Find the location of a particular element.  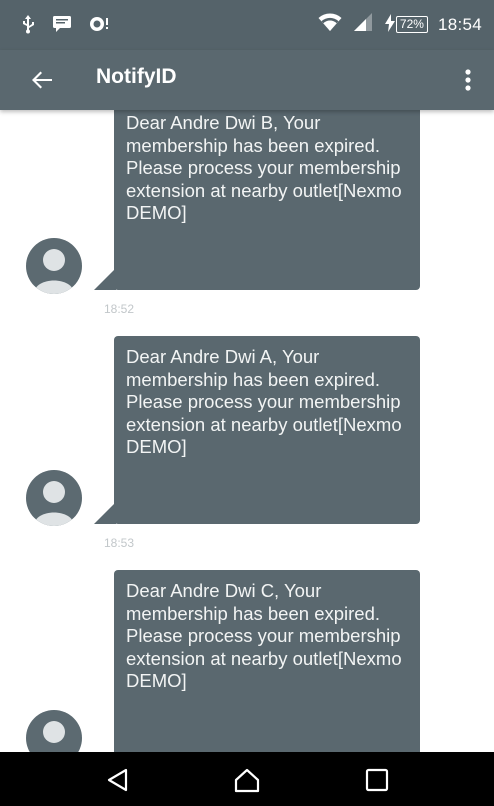

status-bar: 72% 18:54 is located at coordinates (247, 25).